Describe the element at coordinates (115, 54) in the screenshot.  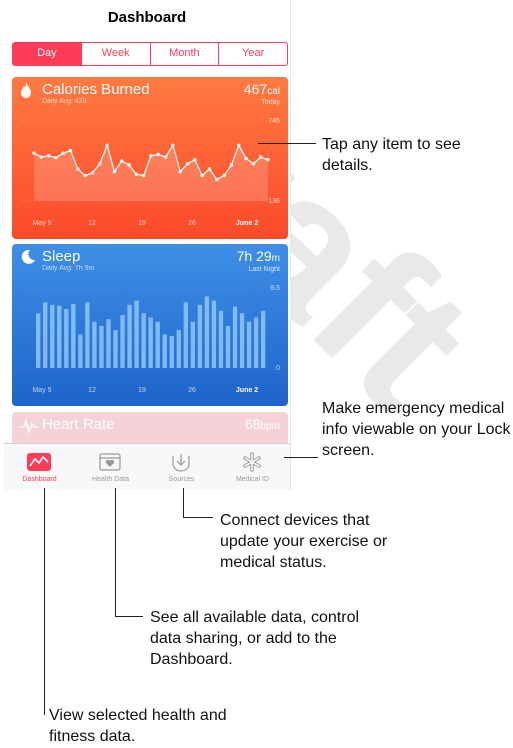
I see `segment-week: Week` at that location.